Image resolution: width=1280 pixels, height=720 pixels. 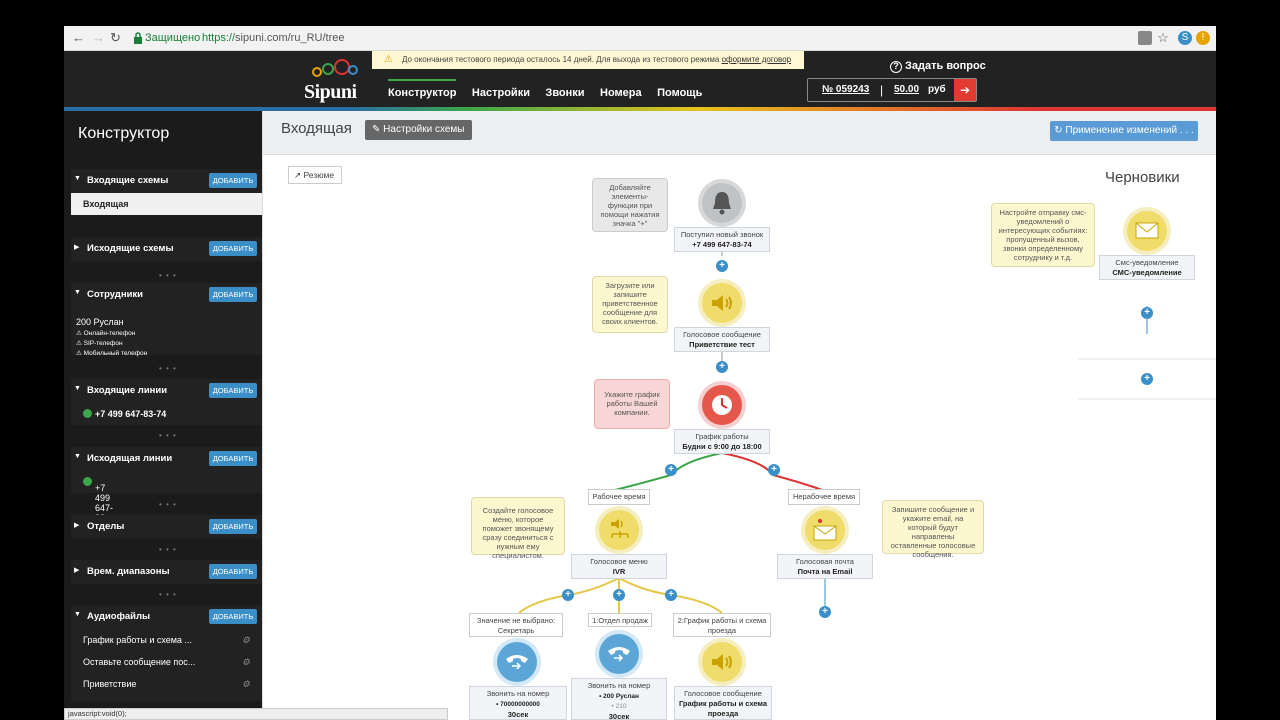 I want to click on schedule-node, so click(x=722, y=405).